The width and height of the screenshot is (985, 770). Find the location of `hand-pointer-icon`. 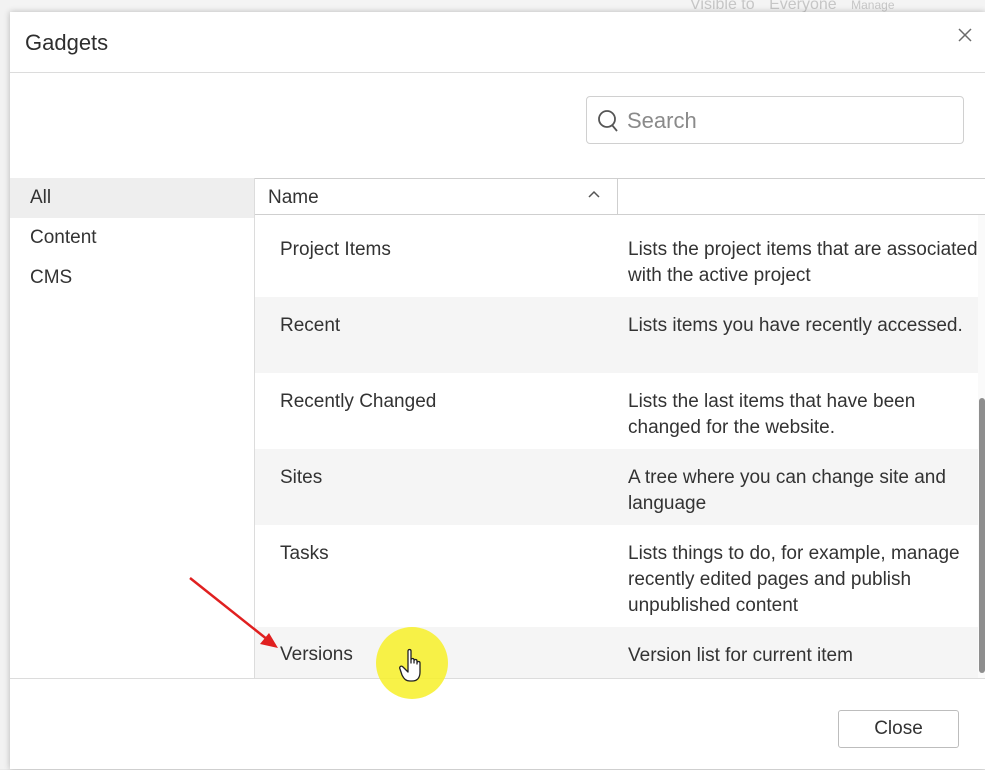

hand-pointer-icon is located at coordinates (410, 665).